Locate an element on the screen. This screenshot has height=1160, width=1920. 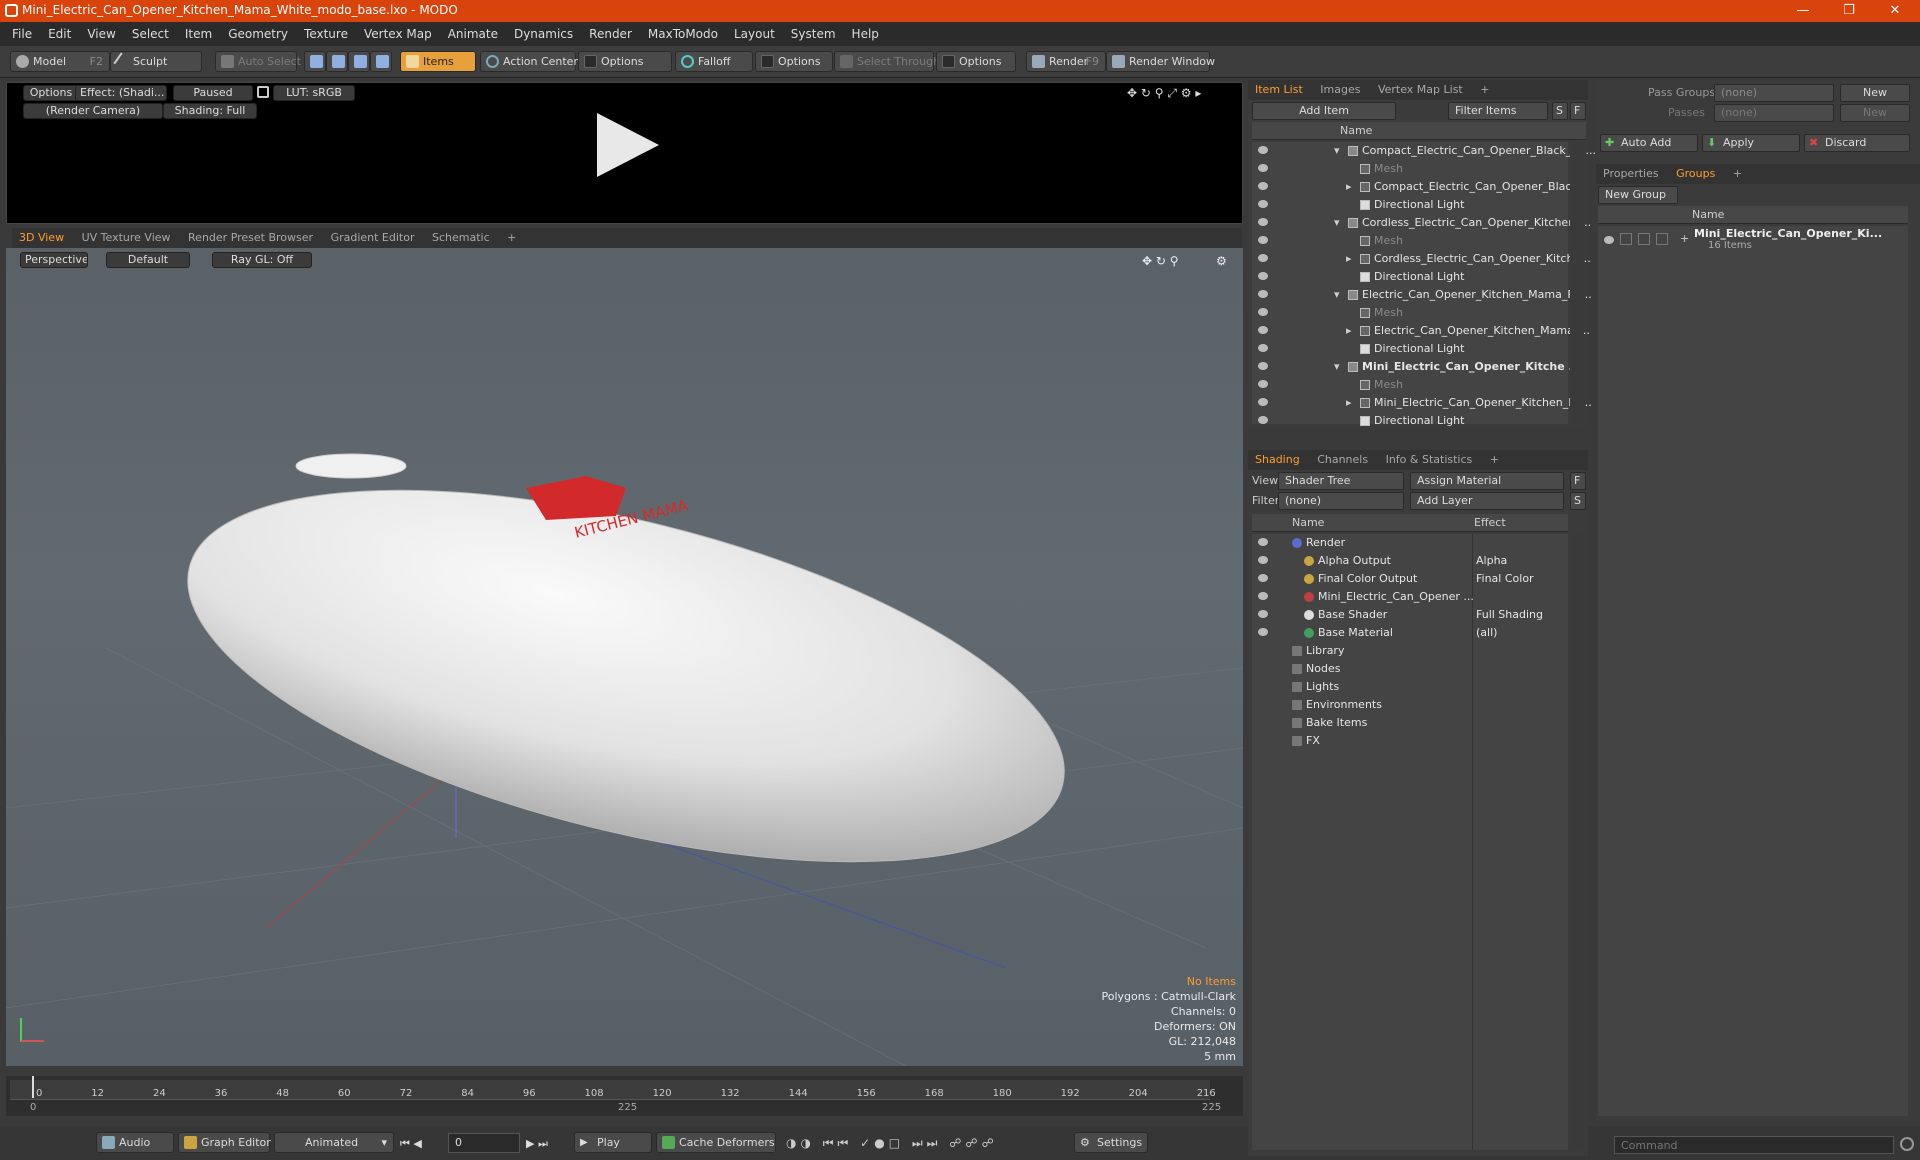
tab-3d-view: 3D View is located at coordinates (41, 238).